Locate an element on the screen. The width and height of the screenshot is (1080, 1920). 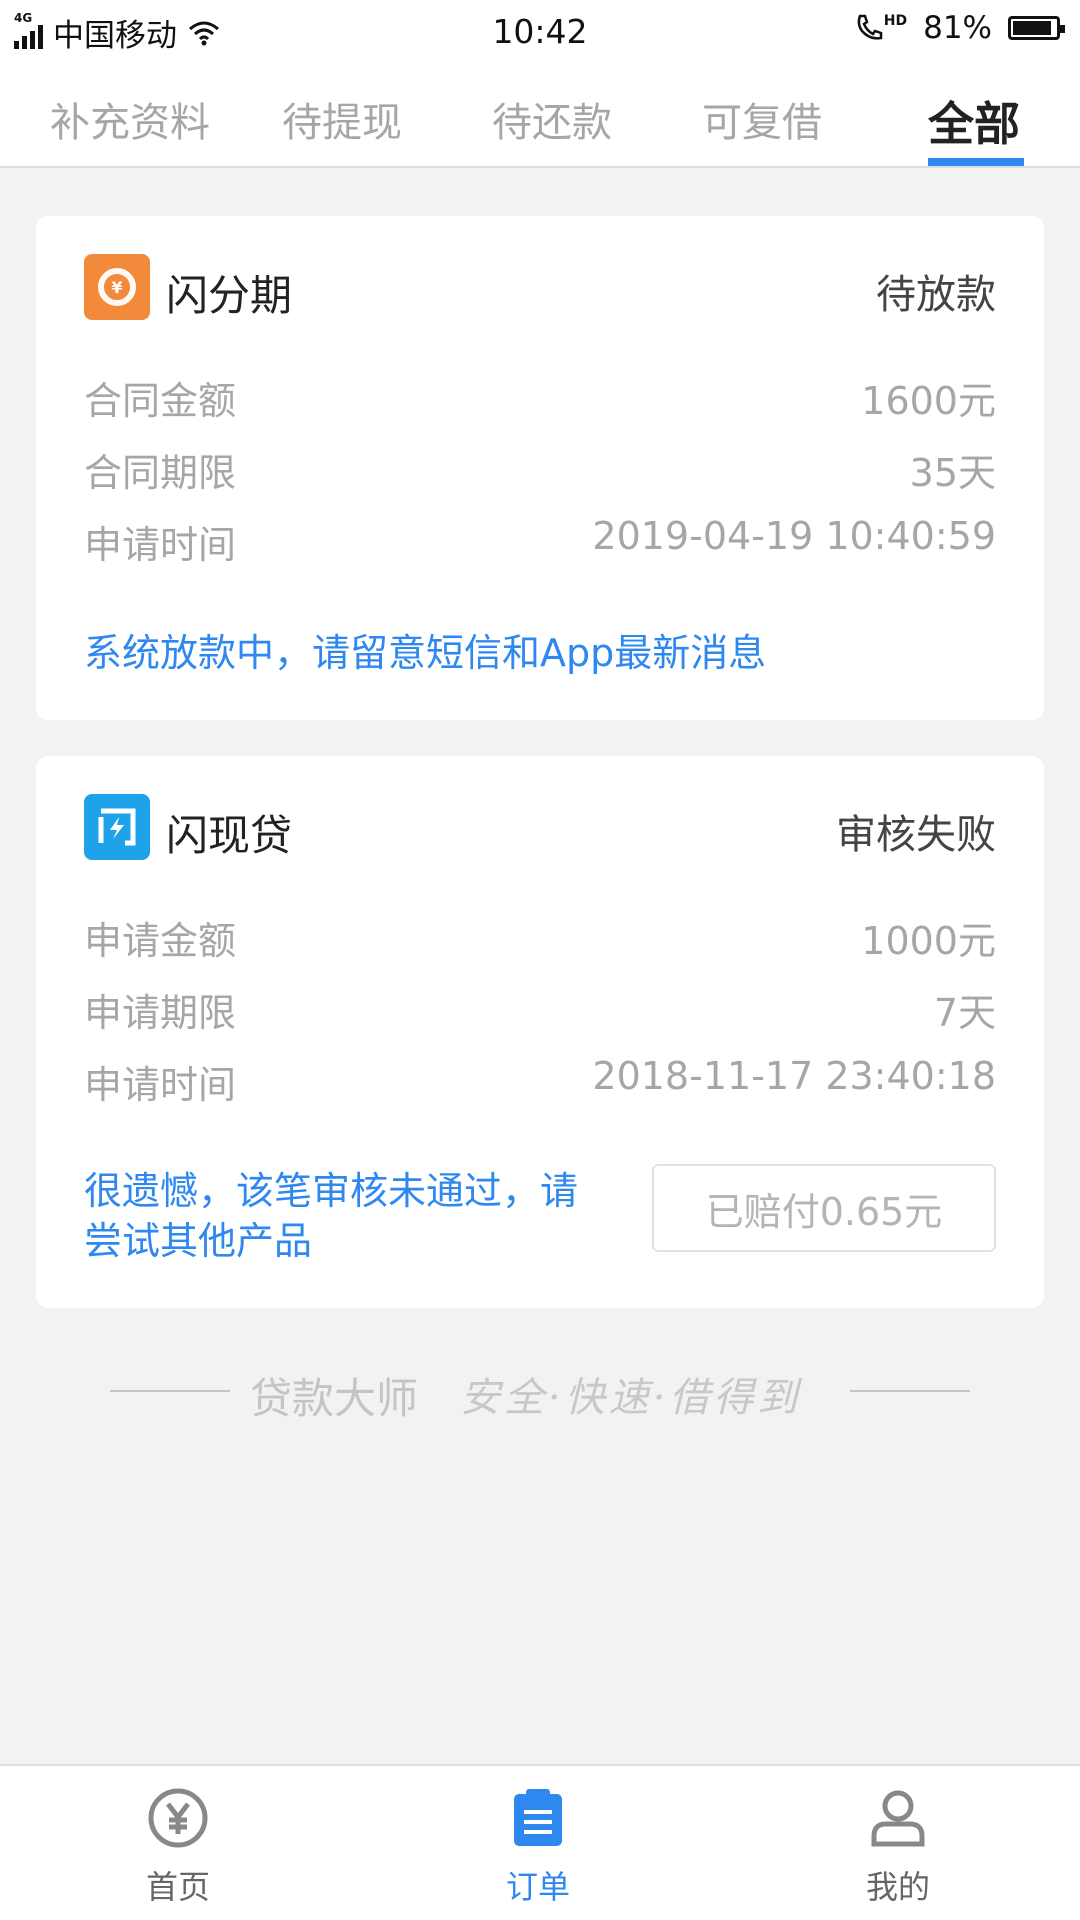
detail-label: 合同金额 is located at coordinates (160, 401).